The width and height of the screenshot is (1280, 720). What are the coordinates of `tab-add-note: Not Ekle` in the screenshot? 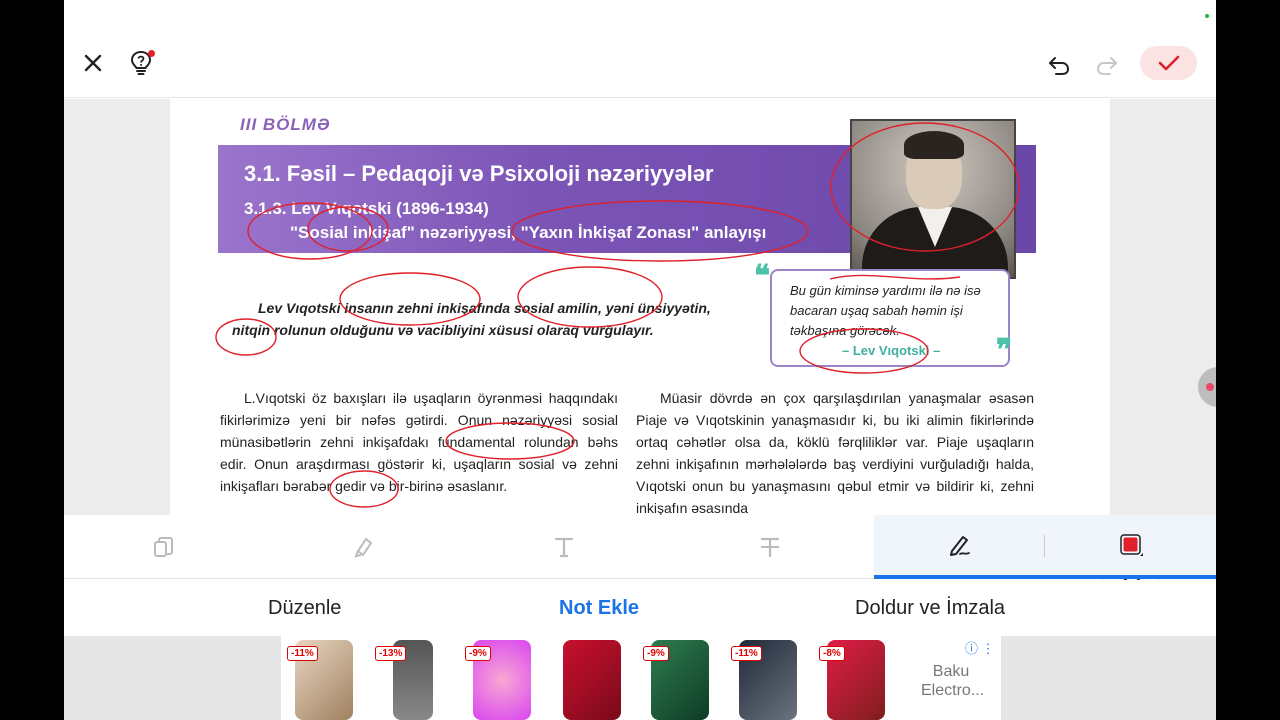 It's located at (599, 608).